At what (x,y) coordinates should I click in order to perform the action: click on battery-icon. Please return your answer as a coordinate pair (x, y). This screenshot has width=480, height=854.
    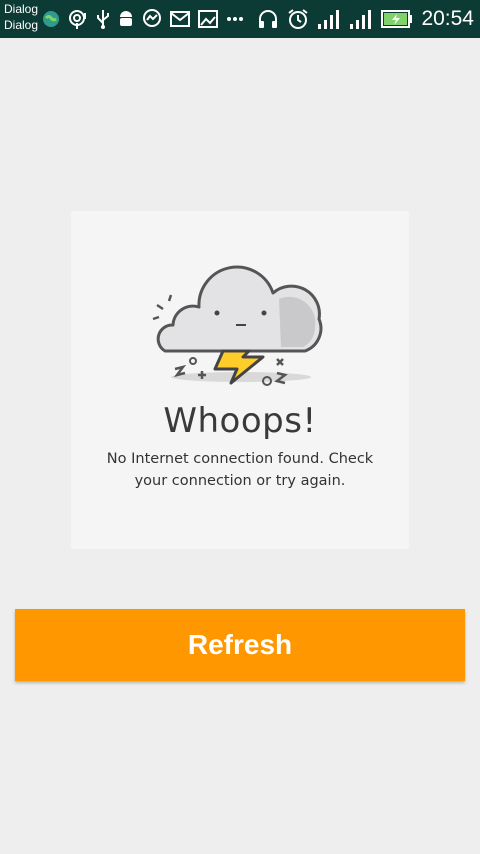
    Looking at the image, I should click on (397, 19).